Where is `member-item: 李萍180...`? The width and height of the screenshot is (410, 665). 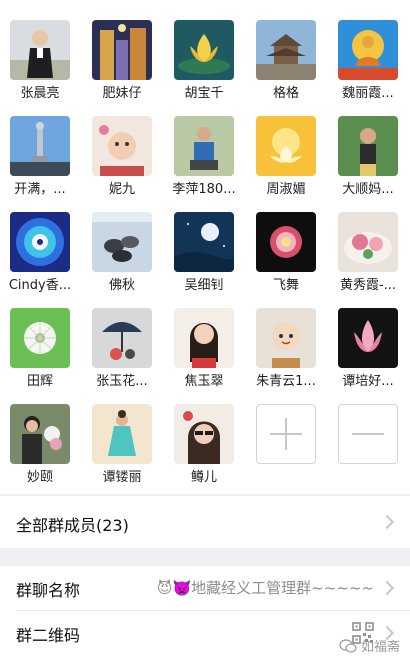
member-item: 李萍180... is located at coordinates (204, 146).